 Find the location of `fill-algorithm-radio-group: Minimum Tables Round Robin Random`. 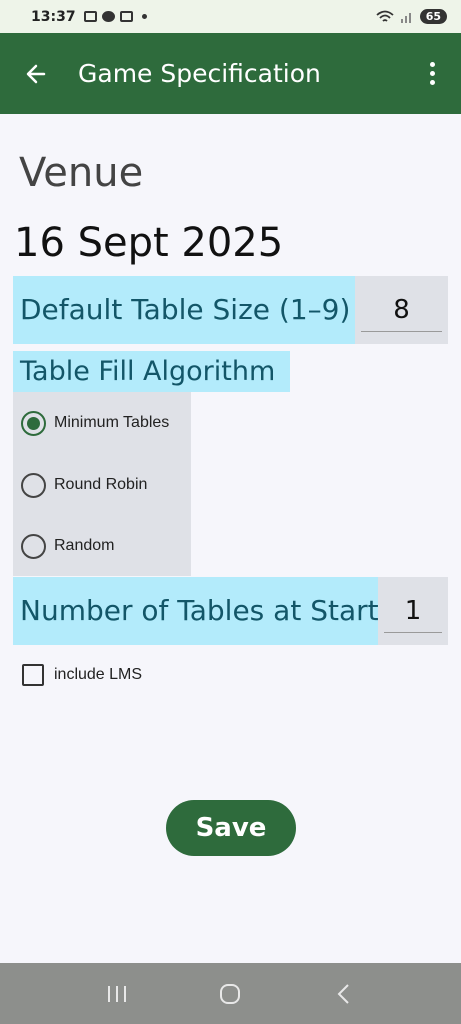

fill-algorithm-radio-group: Minimum Tables Round Robin Random is located at coordinates (102, 484).